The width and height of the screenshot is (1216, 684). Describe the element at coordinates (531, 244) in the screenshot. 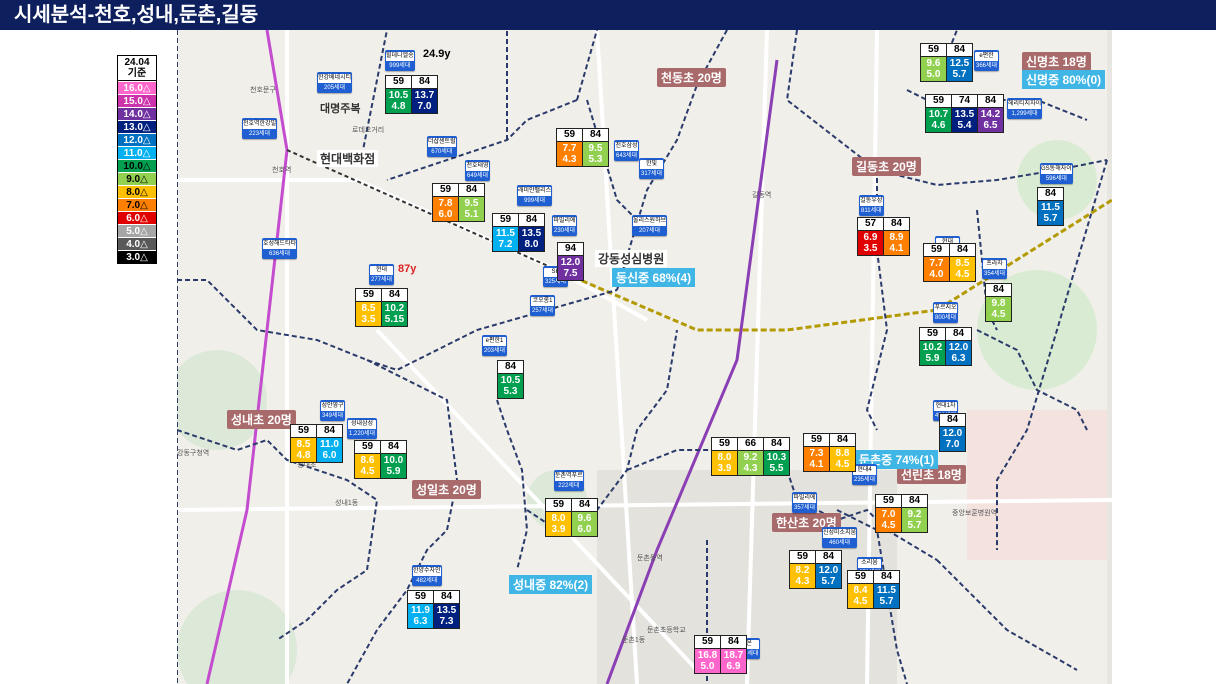

I see `jeonse-price: 8.0` at that location.